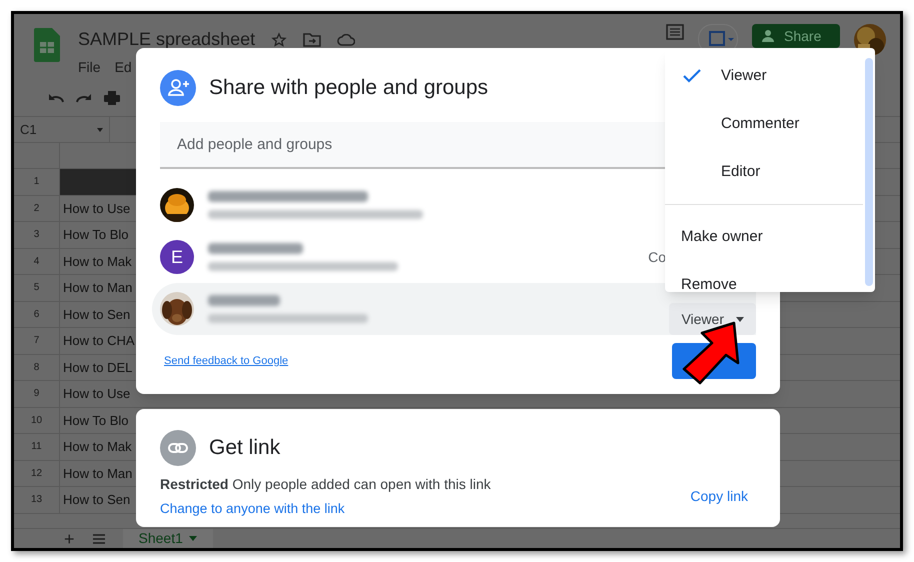 This screenshot has height=562, width=914. Describe the element at coordinates (97, 367) in the screenshot. I see `table-cell-text: How to DEL` at that location.